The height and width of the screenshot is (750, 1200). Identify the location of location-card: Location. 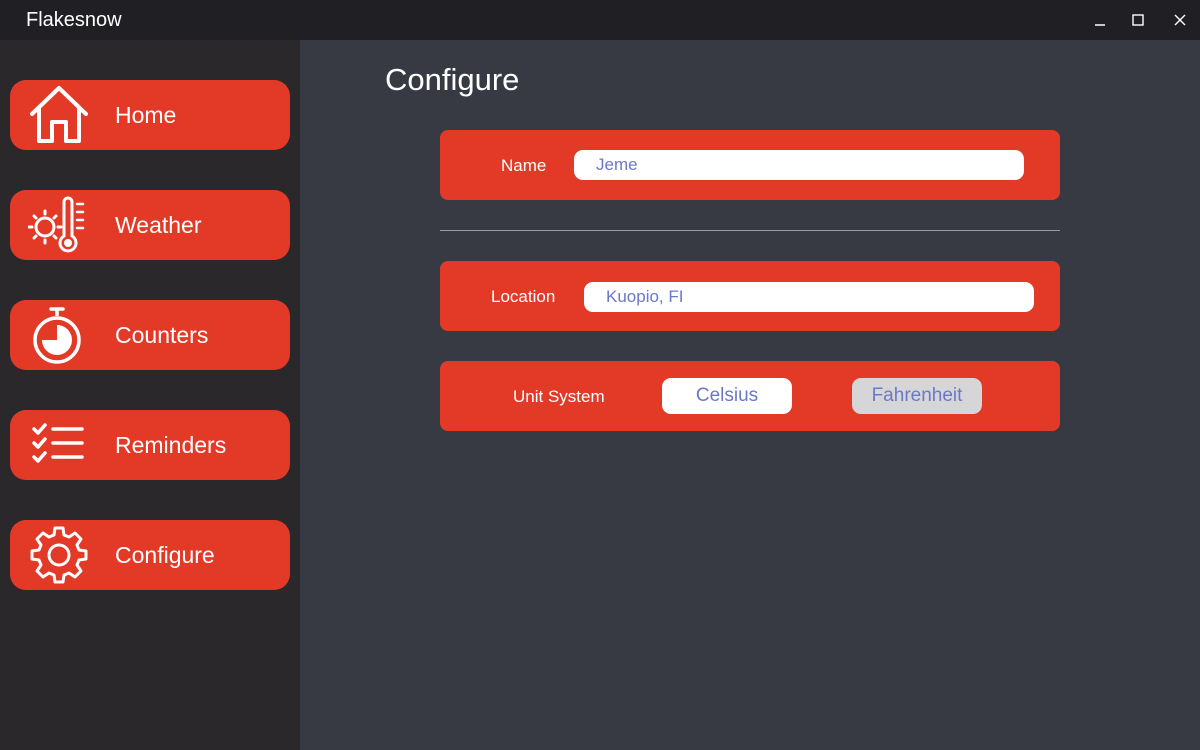
(750, 296).